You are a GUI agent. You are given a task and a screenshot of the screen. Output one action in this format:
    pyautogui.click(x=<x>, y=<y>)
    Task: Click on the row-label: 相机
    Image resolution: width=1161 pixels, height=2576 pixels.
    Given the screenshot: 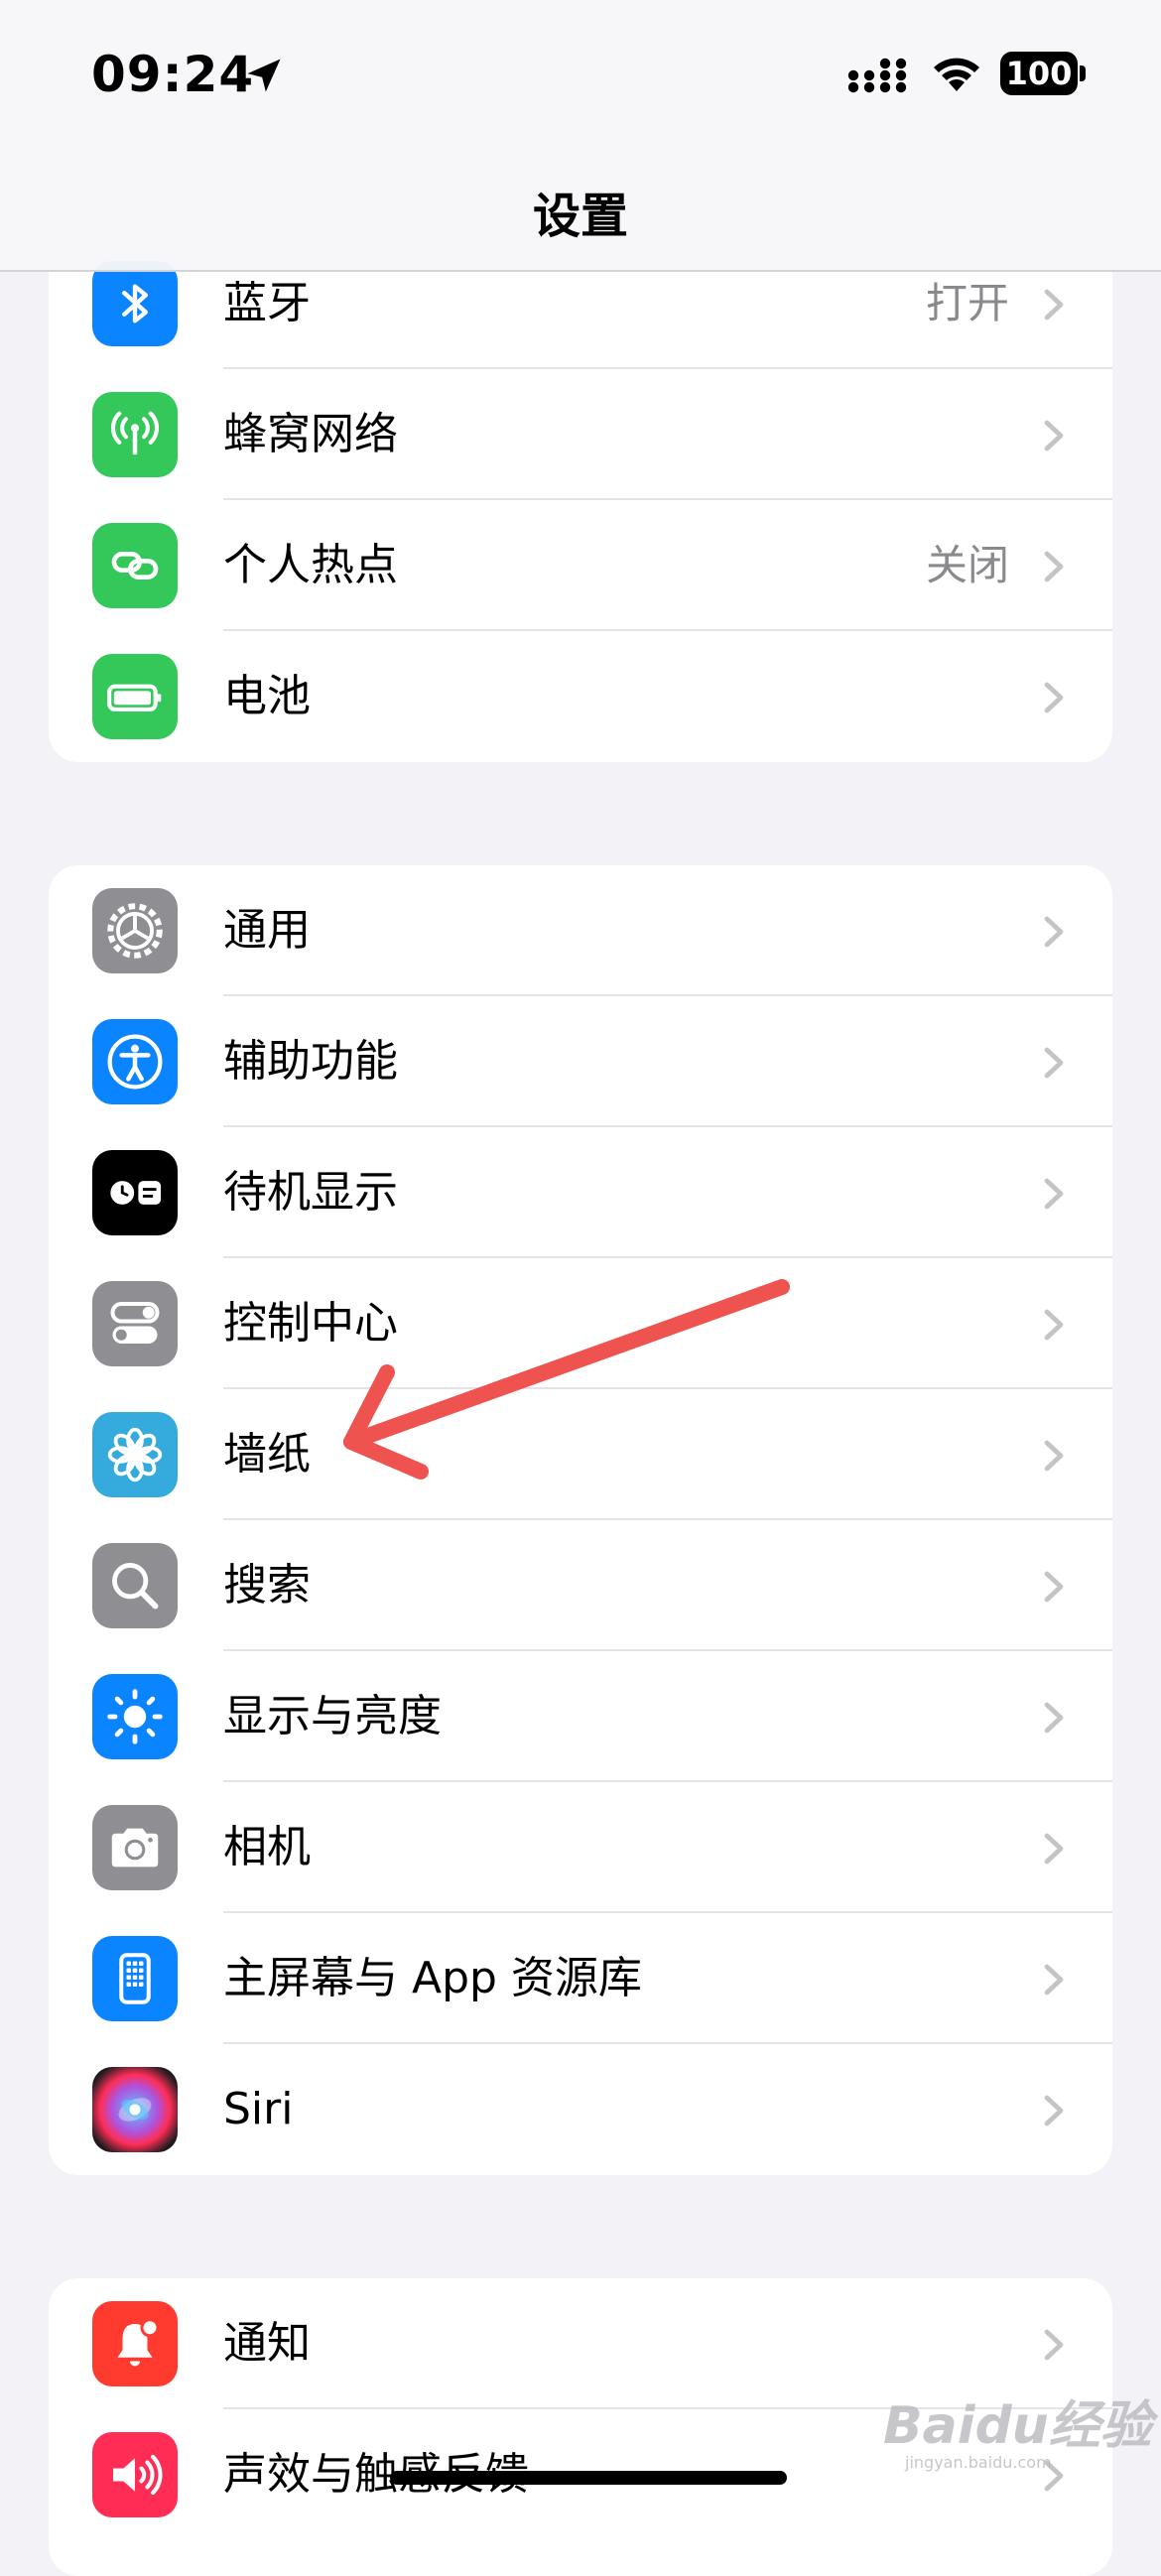 What is the action you would take?
    pyautogui.click(x=267, y=1847)
    